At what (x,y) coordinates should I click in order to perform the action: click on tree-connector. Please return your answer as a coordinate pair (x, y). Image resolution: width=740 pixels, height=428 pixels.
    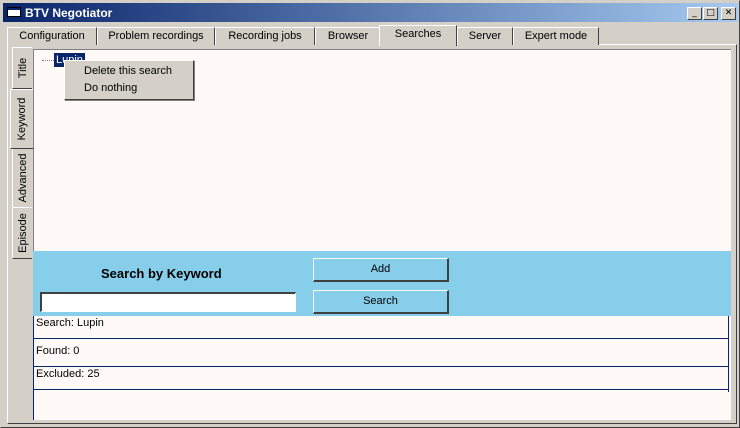
    Looking at the image, I should click on (48, 60).